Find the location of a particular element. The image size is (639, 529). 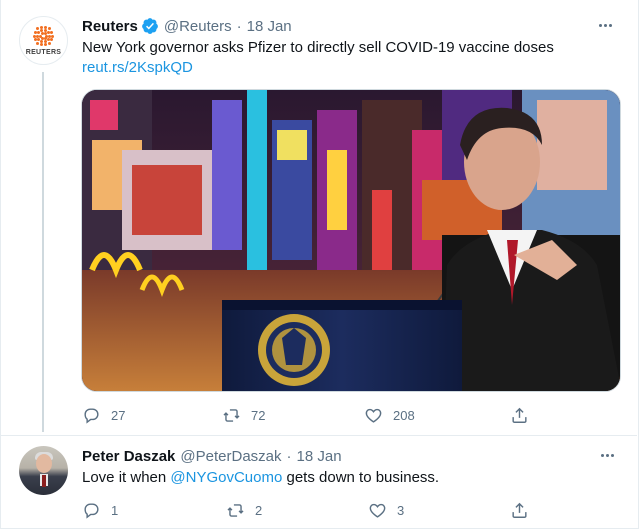

author-name: Peter Daszak is located at coordinates (128, 456).